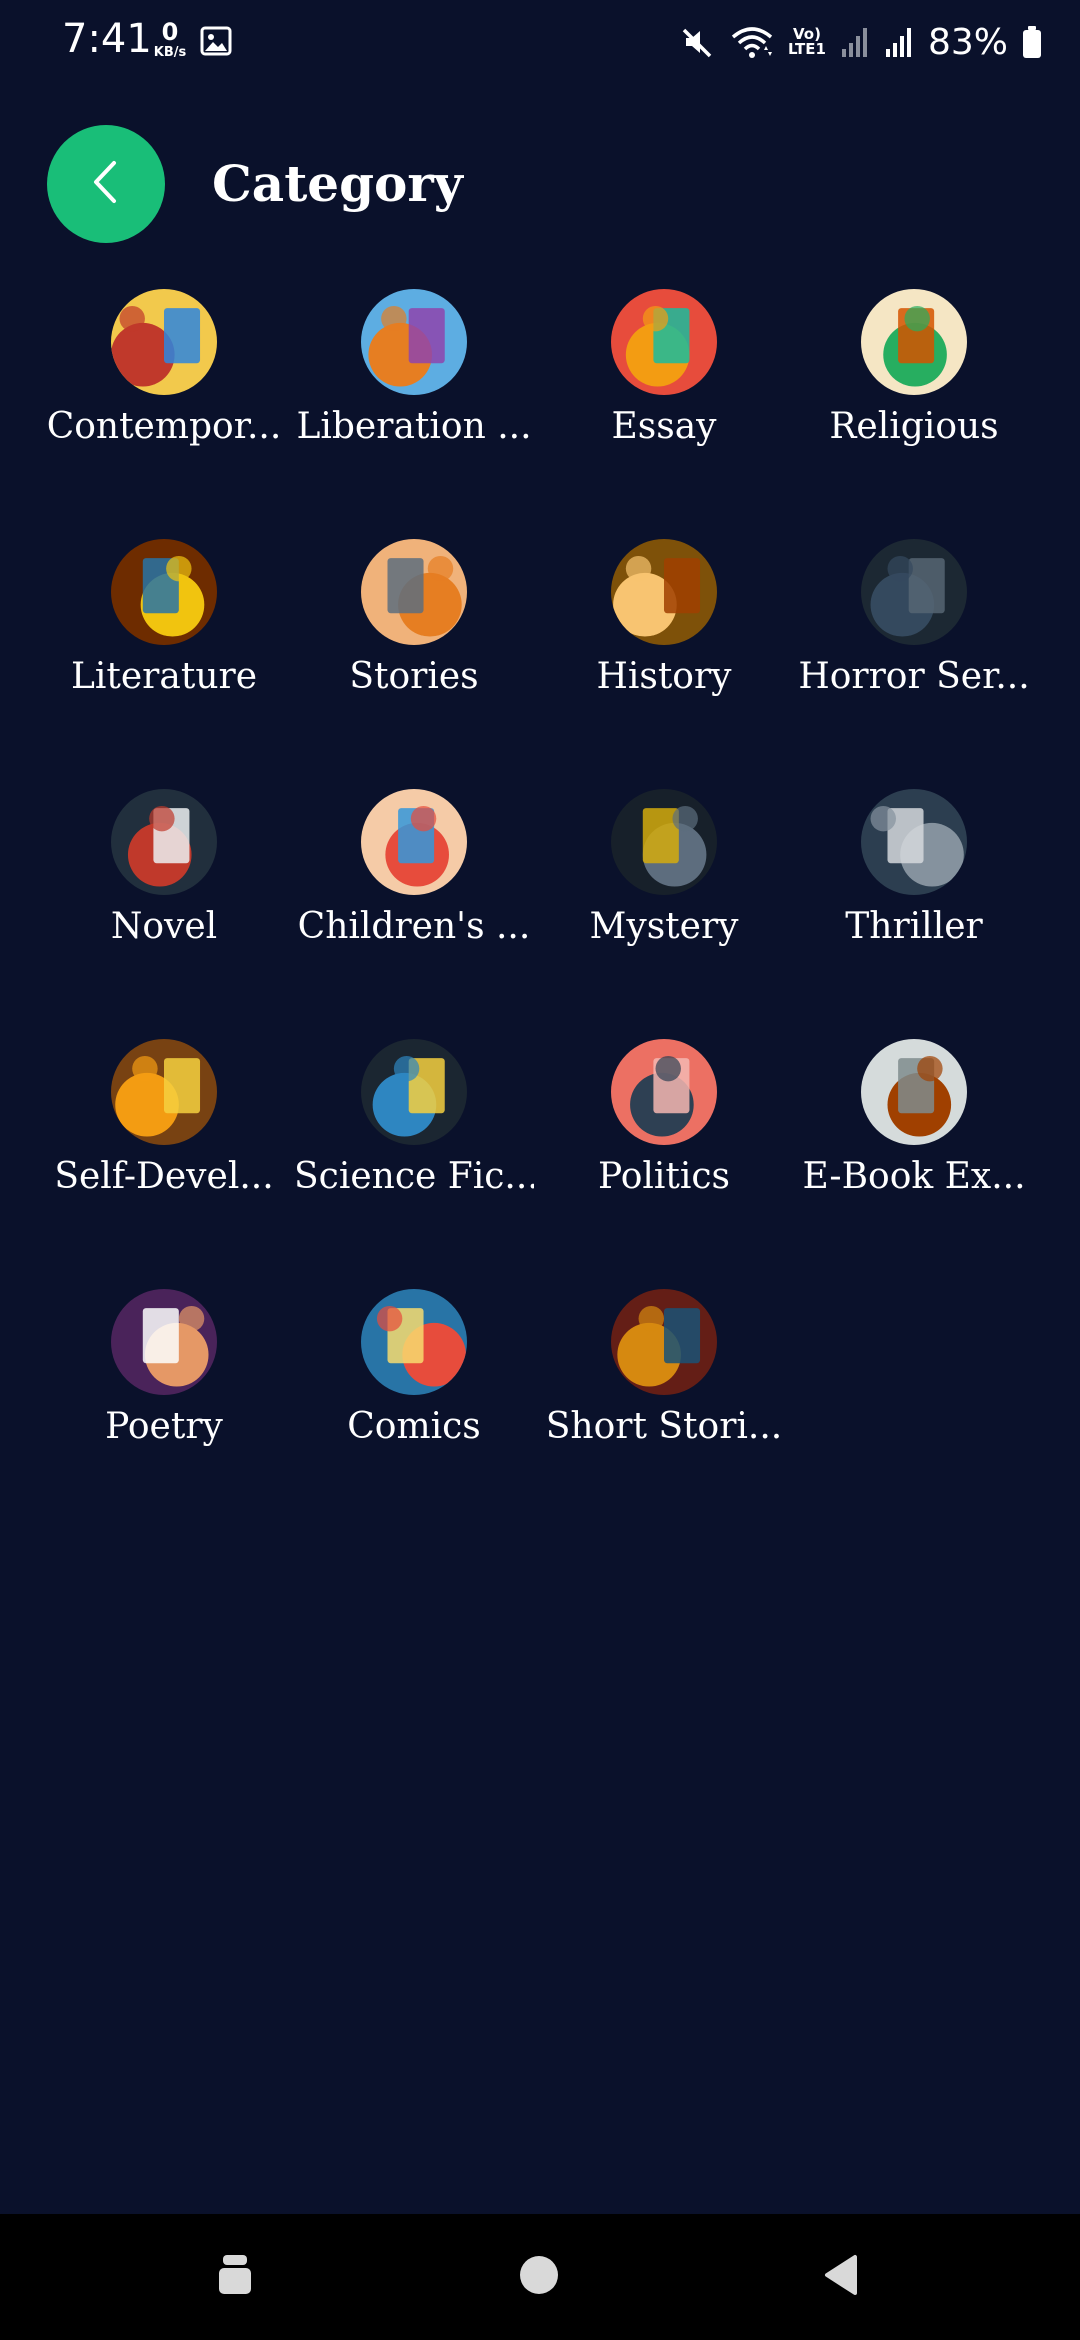  I want to click on category-item: Religious, so click(914, 410).